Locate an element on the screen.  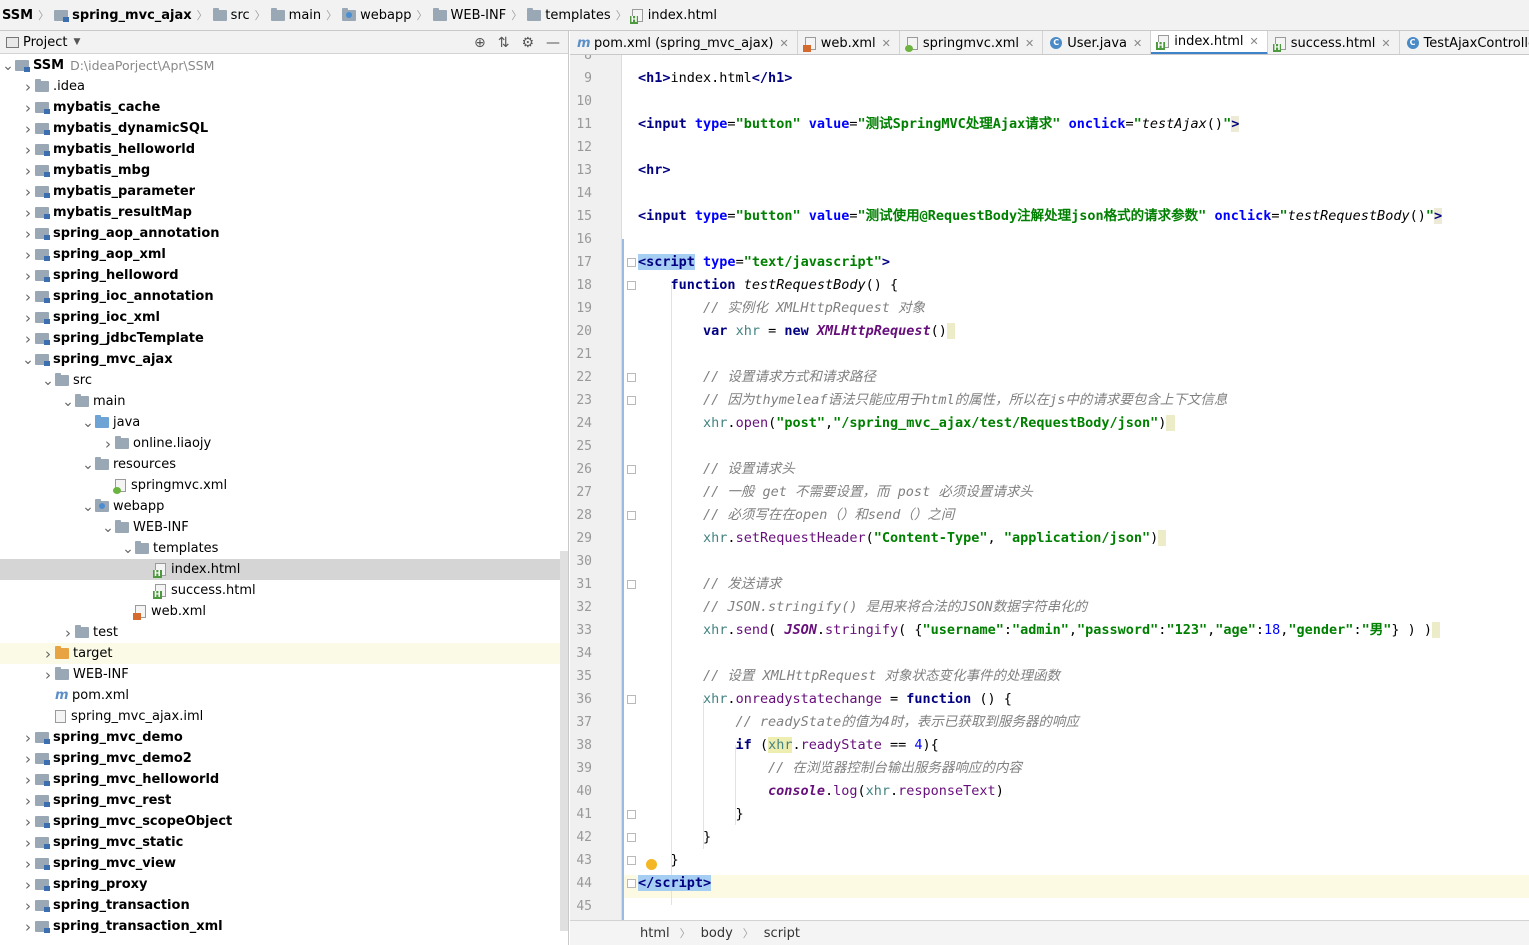
tree-node: ⌄ templates is located at coordinates (284, 548).